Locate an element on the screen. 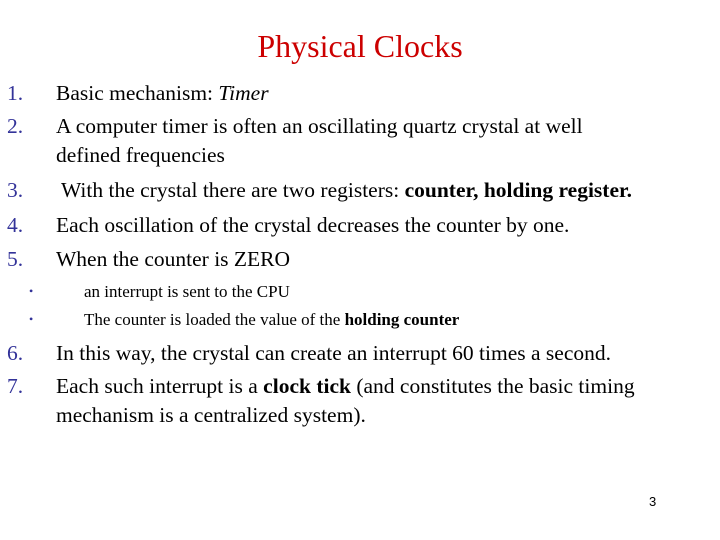  list-text: When the counter is ZERO is located at coordinates (173, 259).